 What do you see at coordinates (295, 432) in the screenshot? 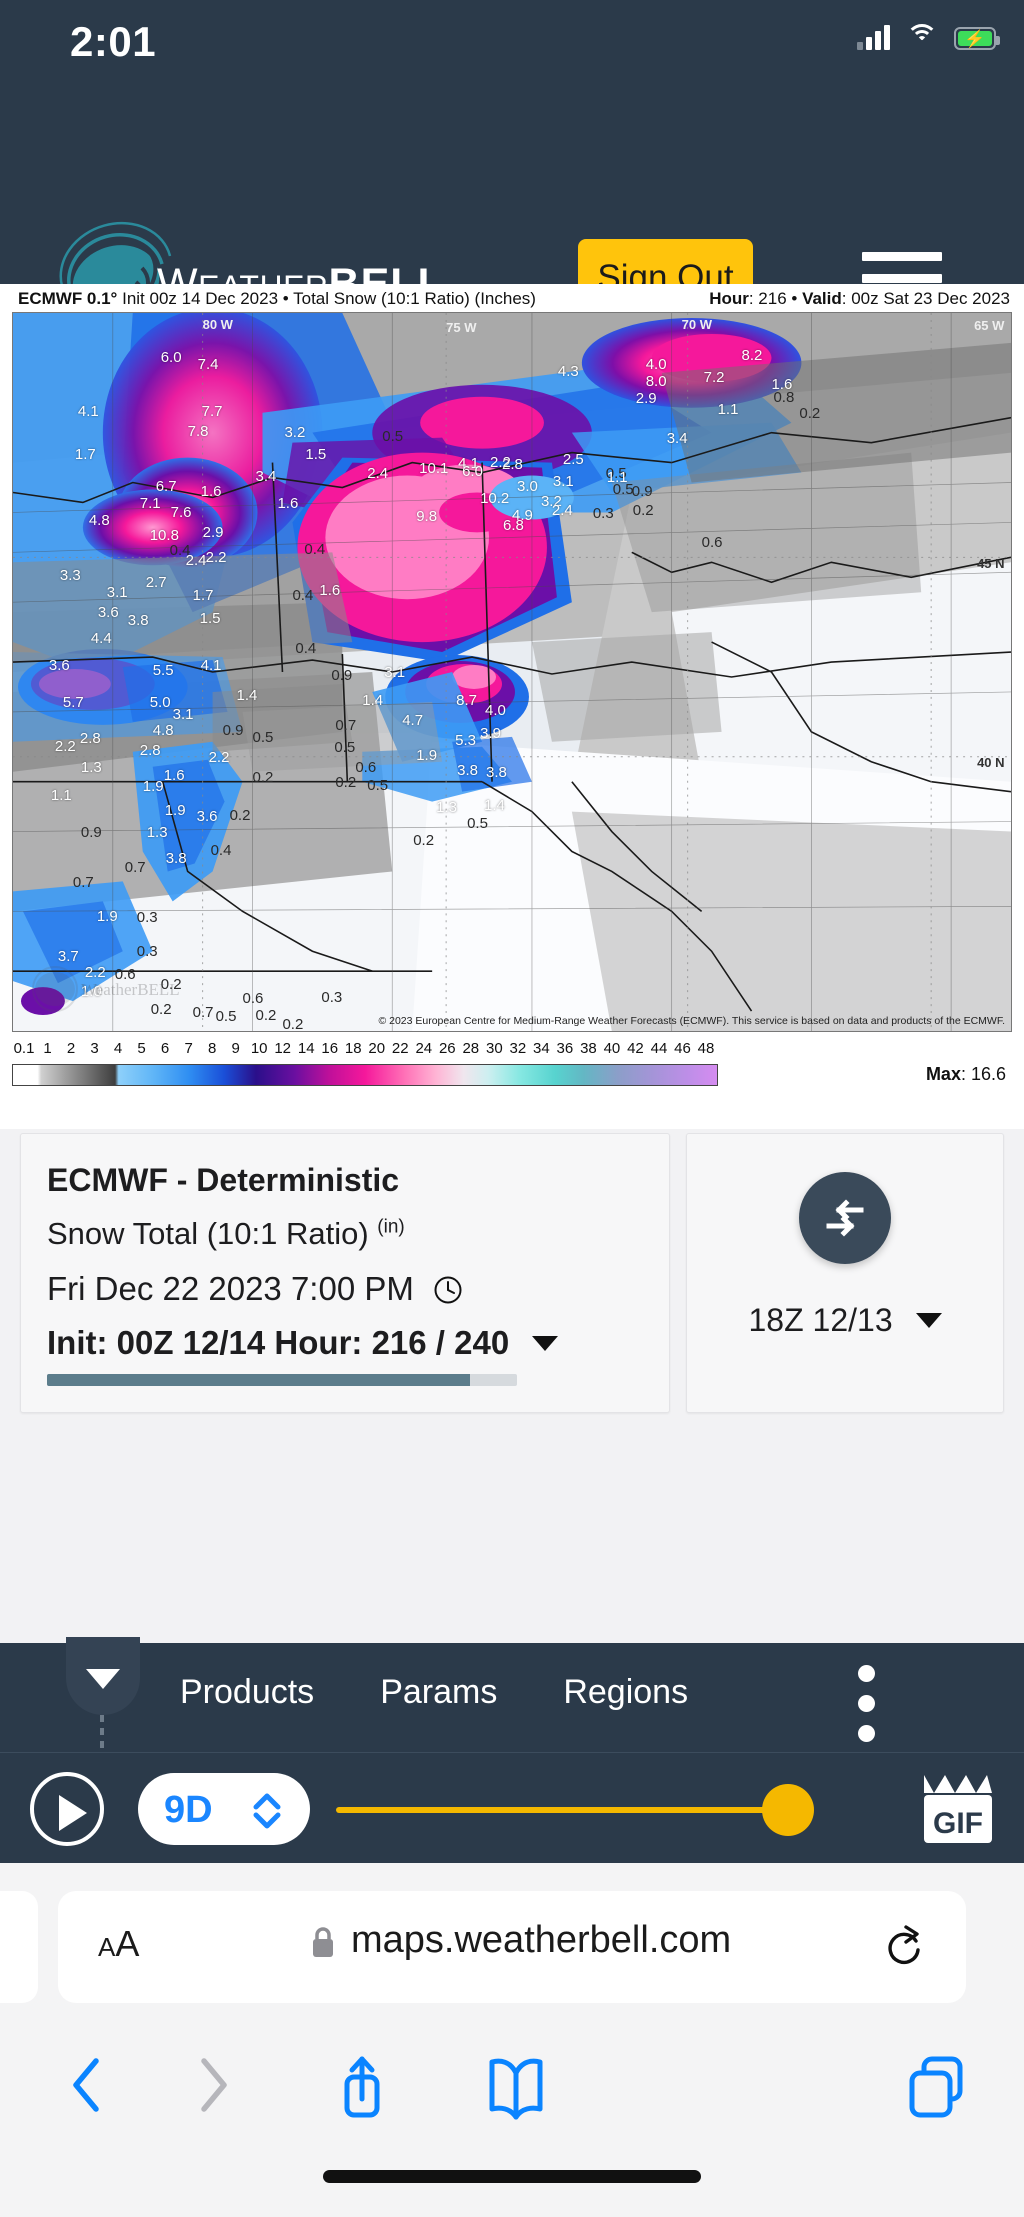
I see `map-value-label: 3.2` at bounding box center [295, 432].